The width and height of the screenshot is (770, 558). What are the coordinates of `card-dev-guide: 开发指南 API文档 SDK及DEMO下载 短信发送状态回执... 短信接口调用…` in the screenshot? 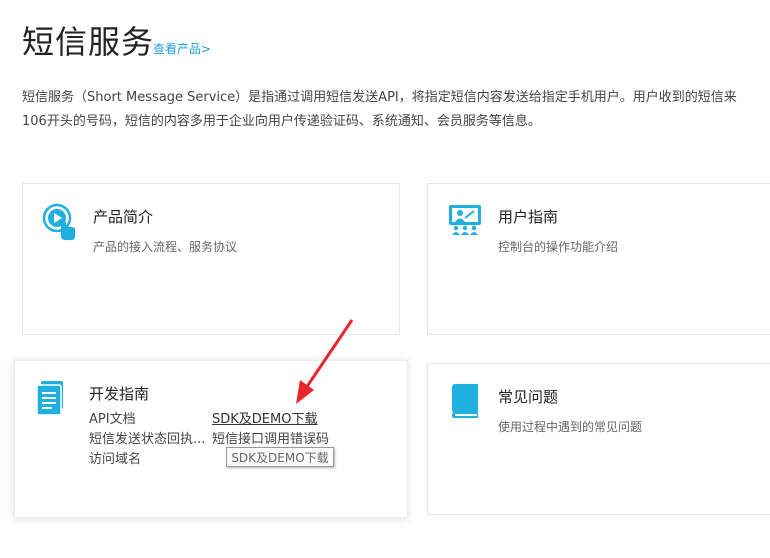 It's located at (211, 439).